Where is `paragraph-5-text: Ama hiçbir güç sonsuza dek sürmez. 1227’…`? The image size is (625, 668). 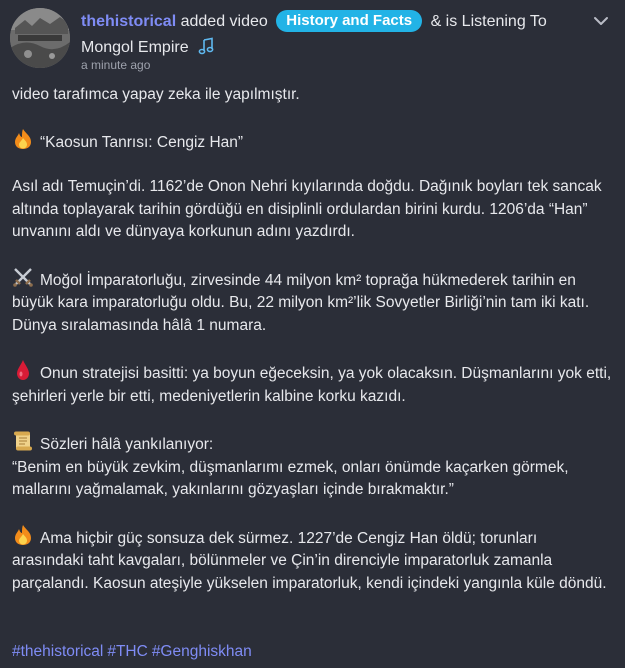 paragraph-5-text: Ama hiçbir güç sonsuza dek sürmez. 1227’… is located at coordinates (309, 560).